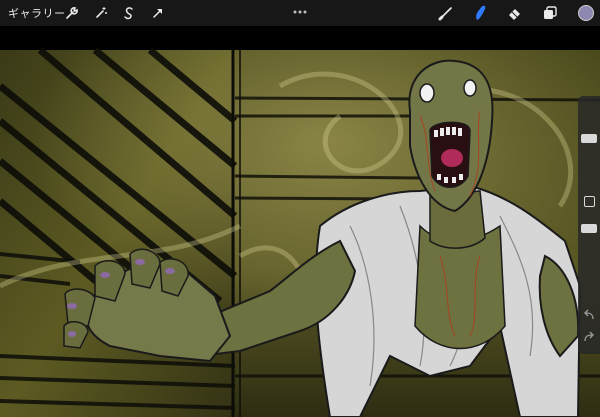  I want to click on selection-s-icon, so click(129, 13).